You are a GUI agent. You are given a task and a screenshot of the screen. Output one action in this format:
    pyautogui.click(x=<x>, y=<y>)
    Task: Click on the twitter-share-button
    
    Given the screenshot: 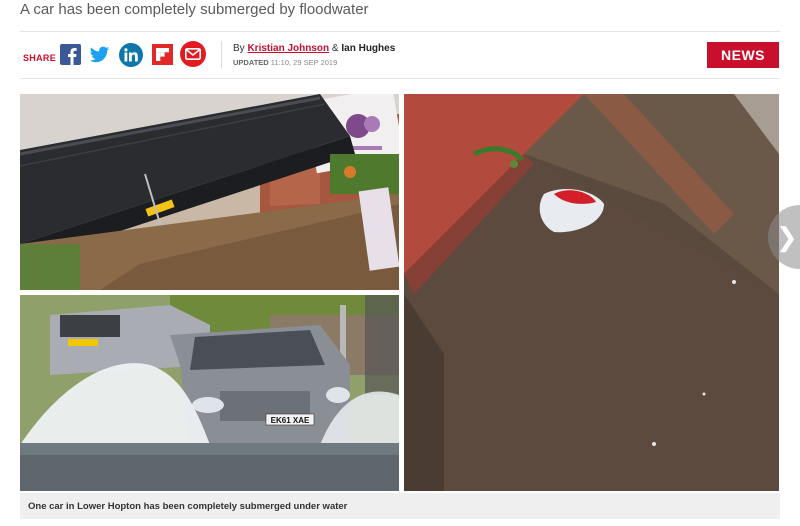 What is the action you would take?
    pyautogui.click(x=99, y=54)
    